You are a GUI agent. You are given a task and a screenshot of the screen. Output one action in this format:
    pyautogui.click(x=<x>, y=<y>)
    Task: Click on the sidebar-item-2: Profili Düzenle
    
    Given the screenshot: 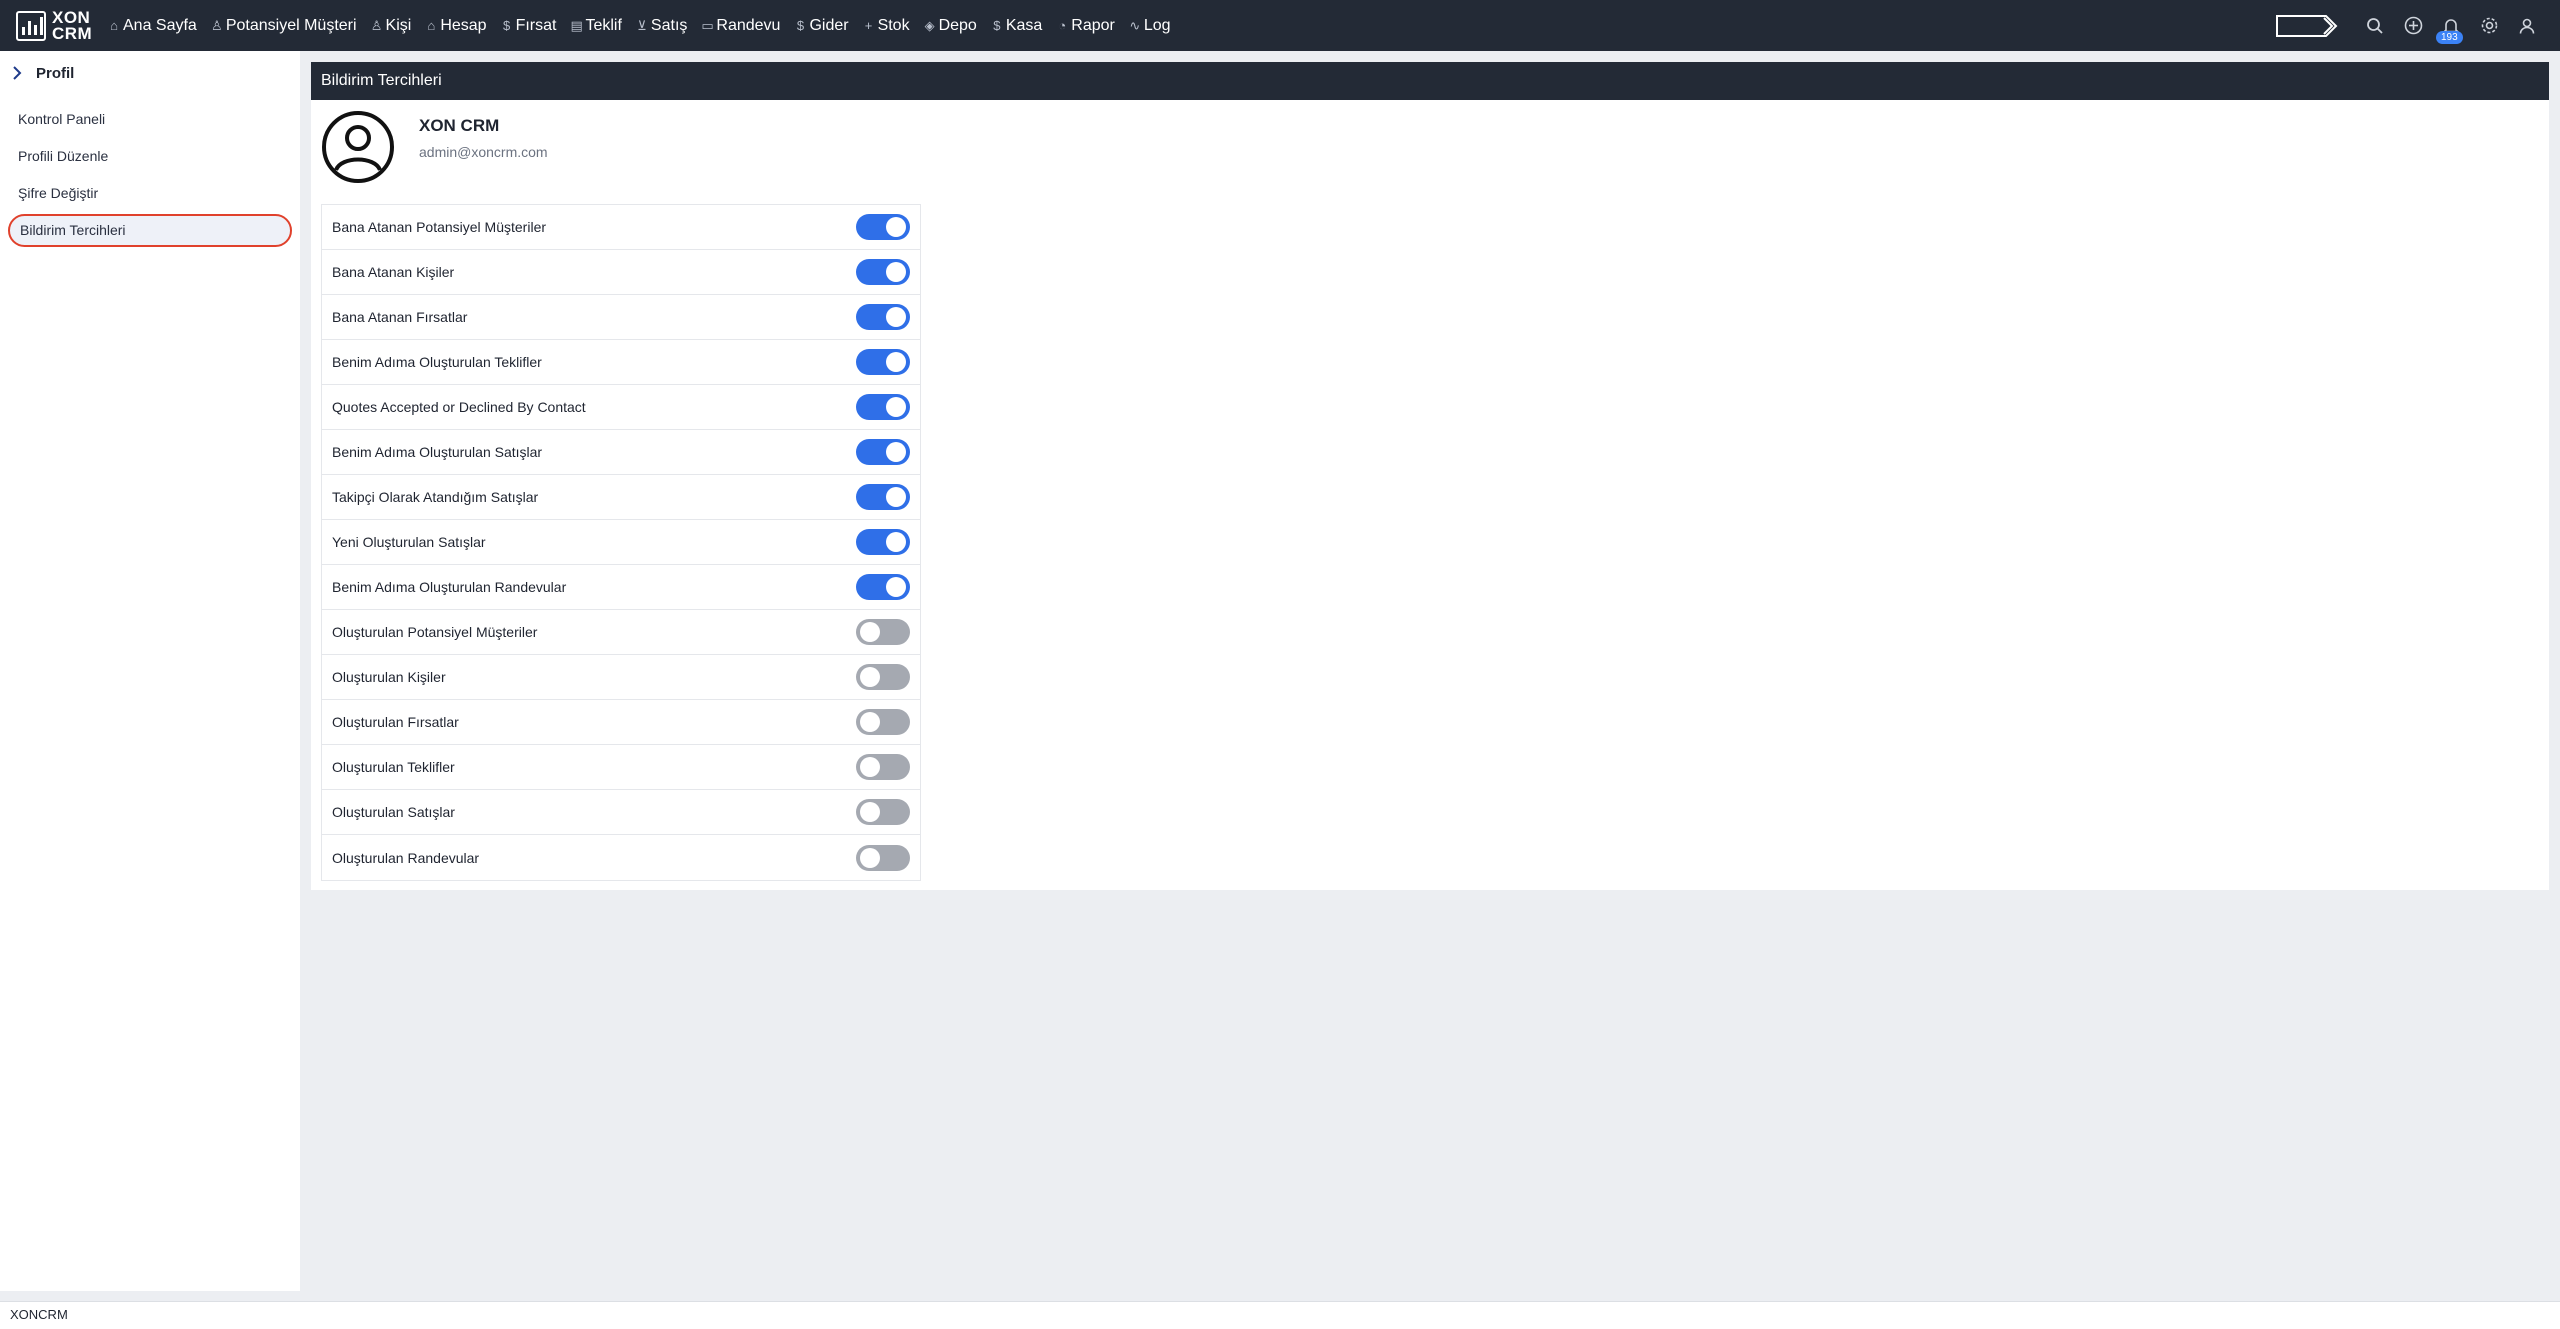 What is the action you would take?
    pyautogui.click(x=150, y=156)
    